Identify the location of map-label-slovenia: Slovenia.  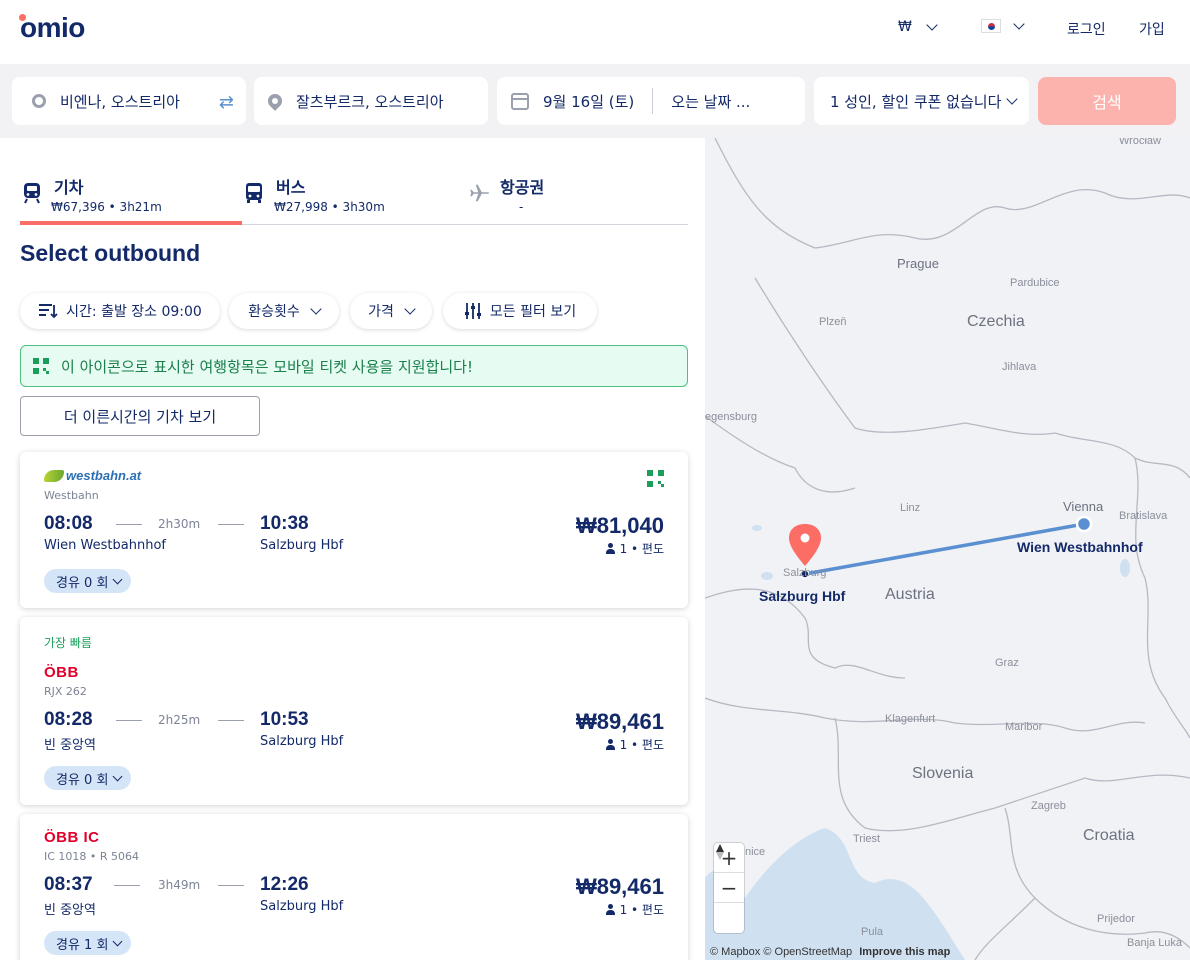
(943, 773).